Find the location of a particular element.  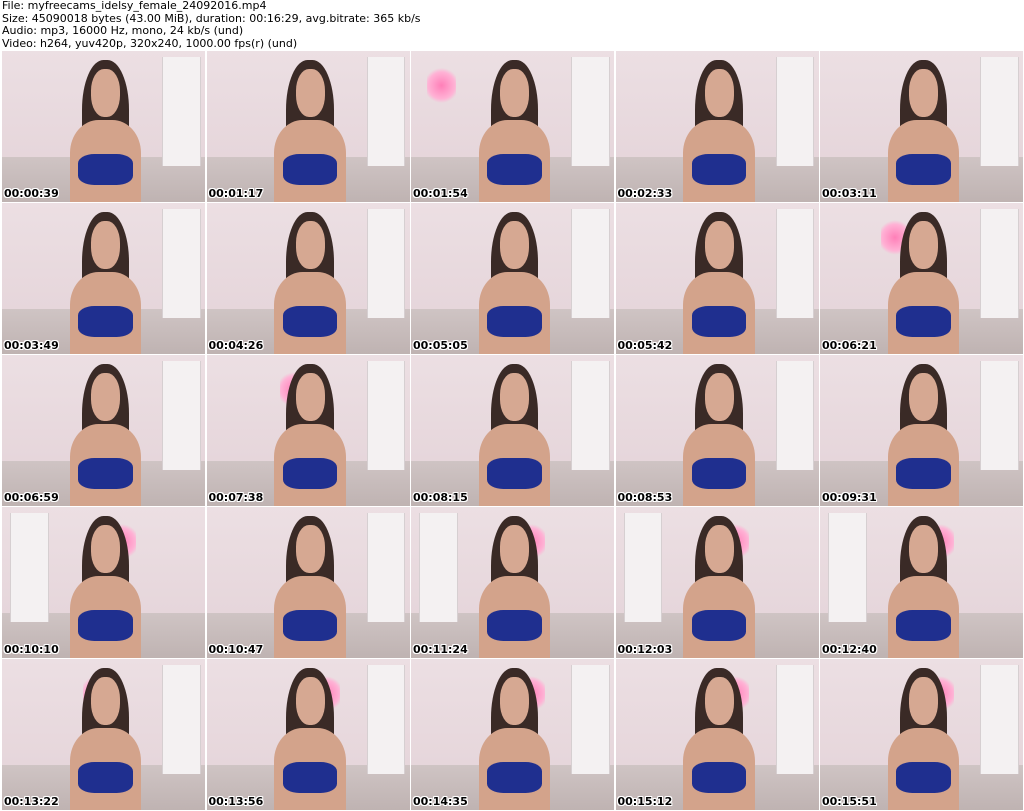

video-thumbnail: 00:06:59 is located at coordinates (103, 430).